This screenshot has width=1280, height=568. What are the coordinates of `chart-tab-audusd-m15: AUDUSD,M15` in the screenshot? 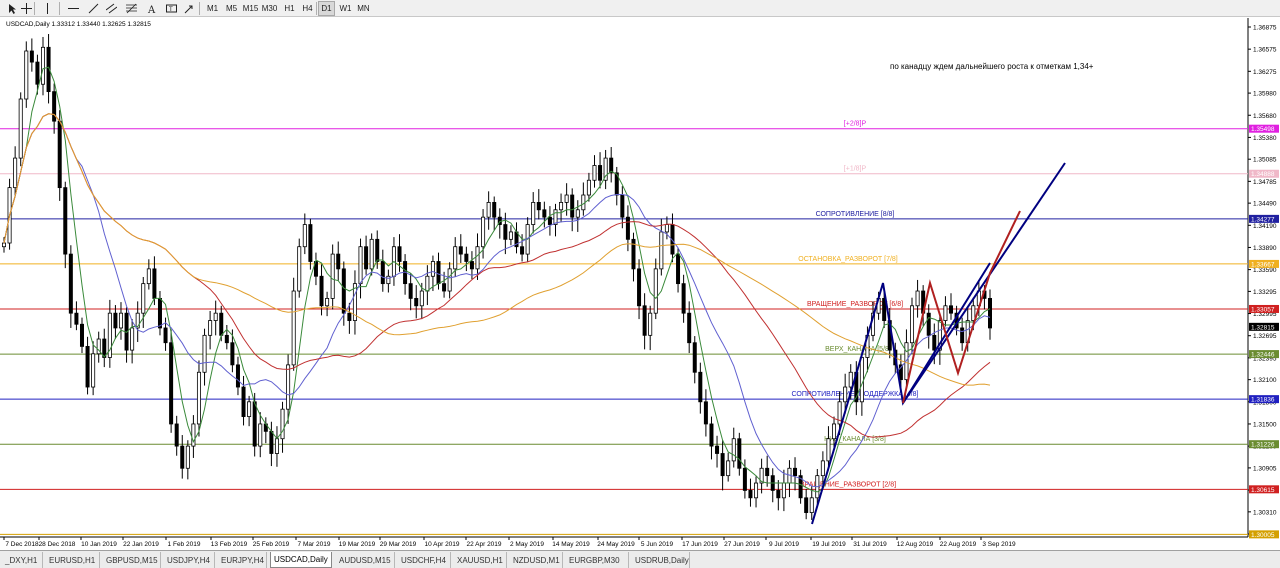 It's located at (365, 560).